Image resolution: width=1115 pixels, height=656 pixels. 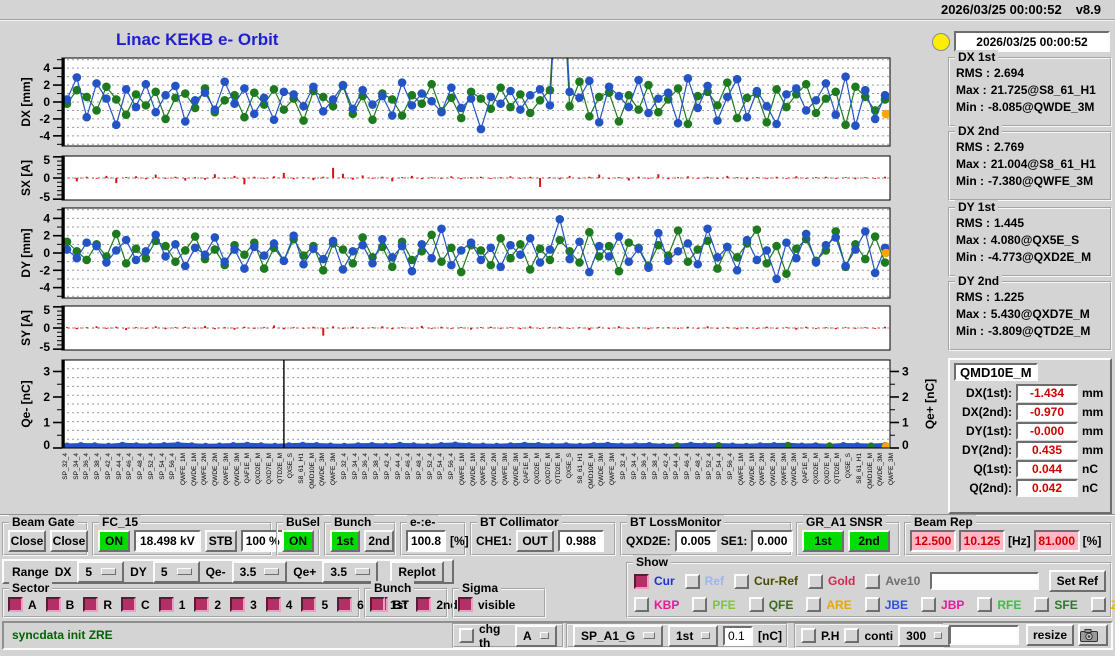 What do you see at coordinates (289, 604) in the screenshot?
I see `toggle-label: 4` at bounding box center [289, 604].